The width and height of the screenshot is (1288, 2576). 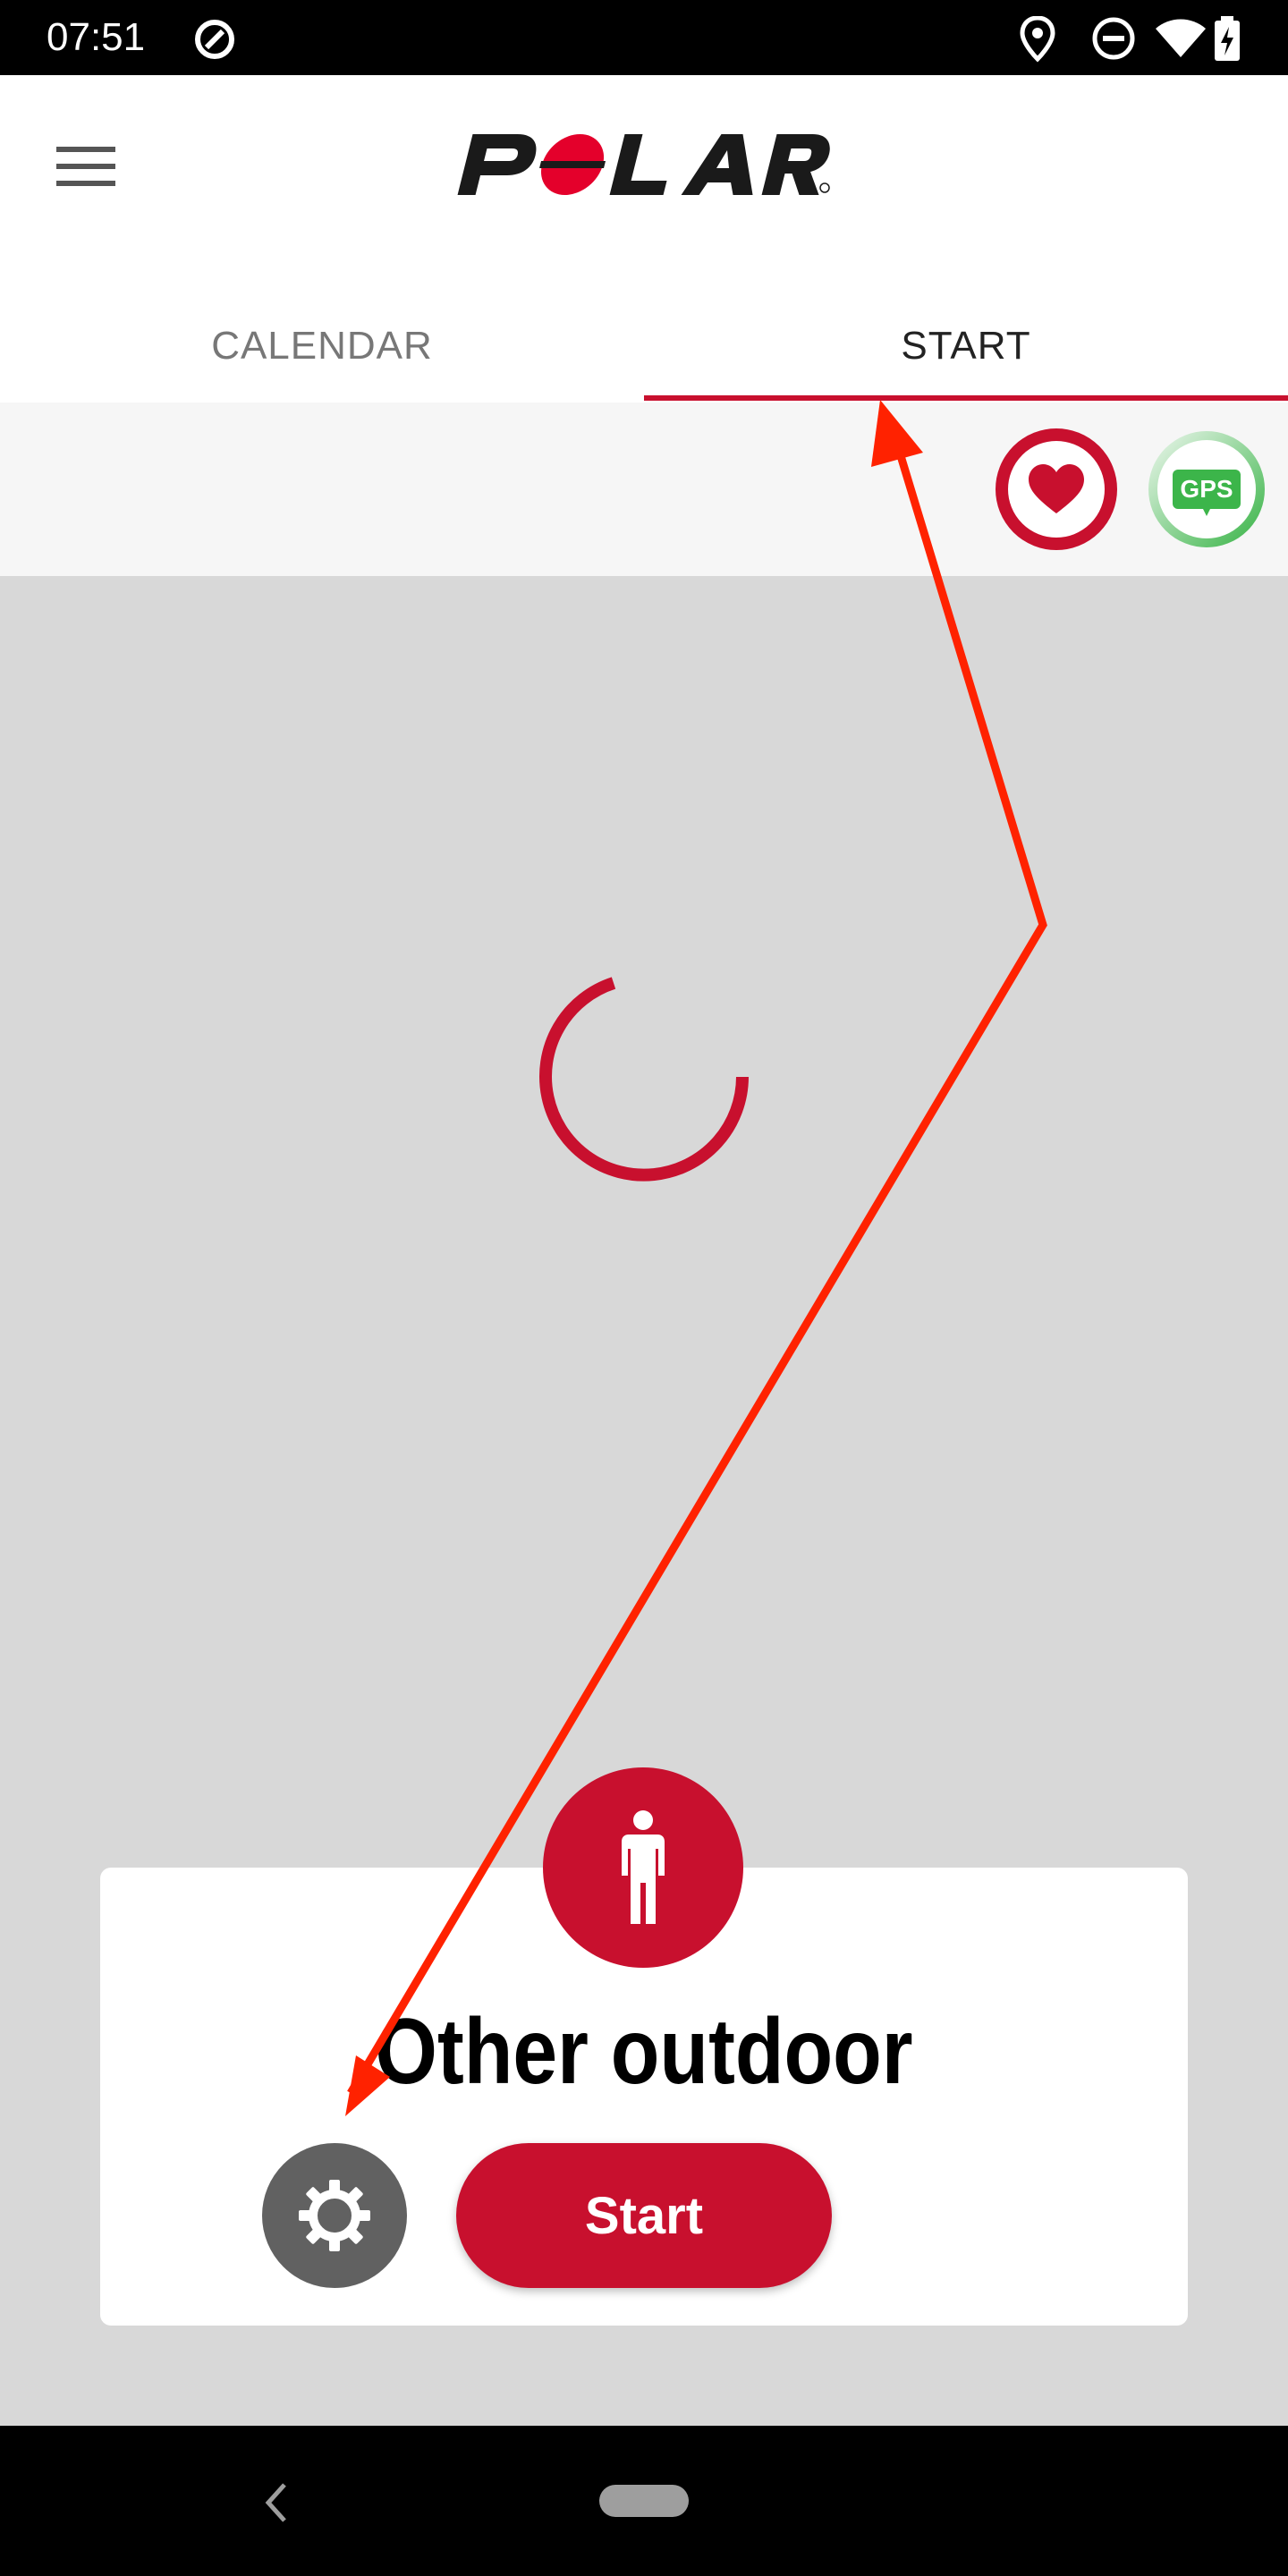 I want to click on polar-logo, so click(x=644, y=167).